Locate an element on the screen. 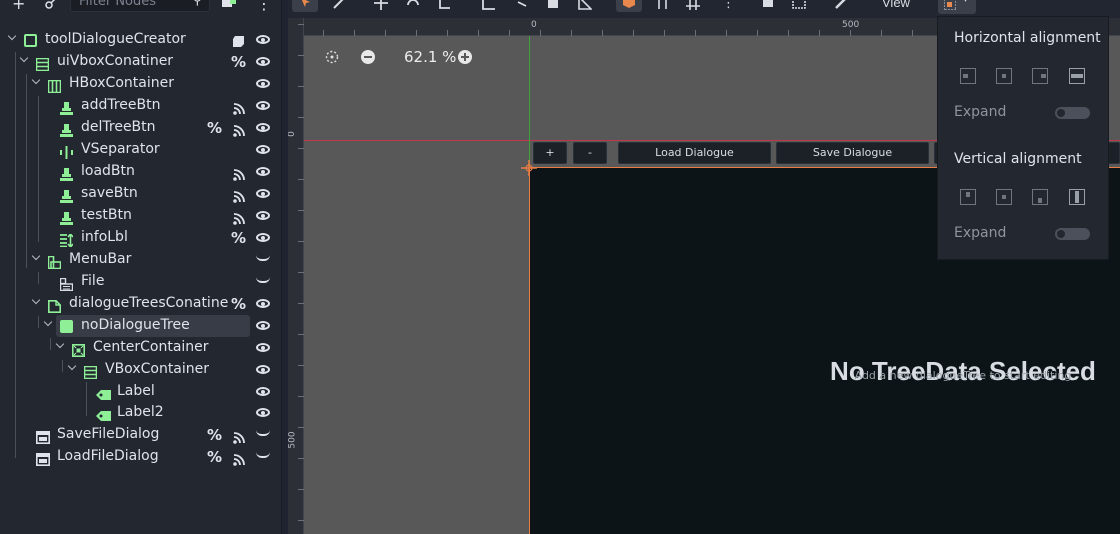 This screenshot has width=1120, height=534. tree-row-VBoxContainer: VBoxContainer is located at coordinates (141, 370).